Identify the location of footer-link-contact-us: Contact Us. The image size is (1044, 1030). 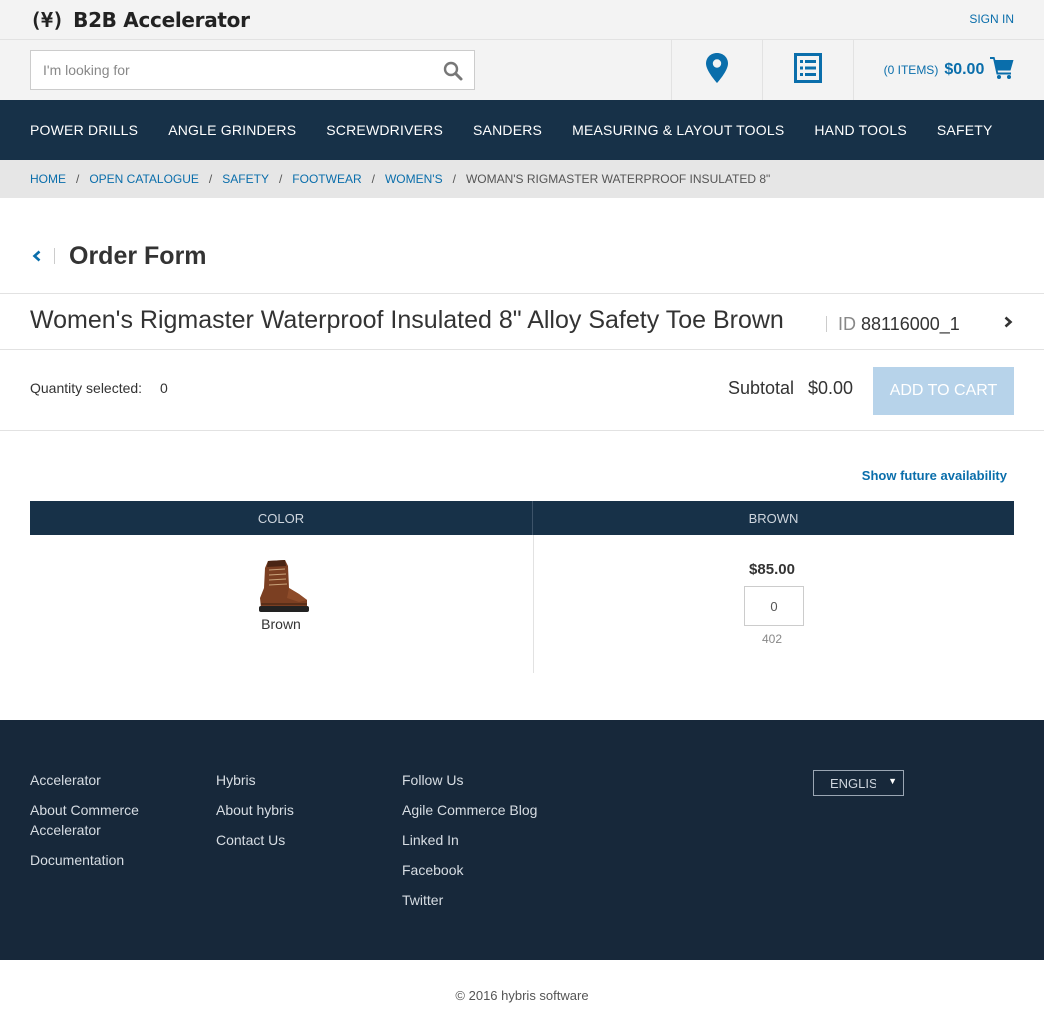
(301, 840).